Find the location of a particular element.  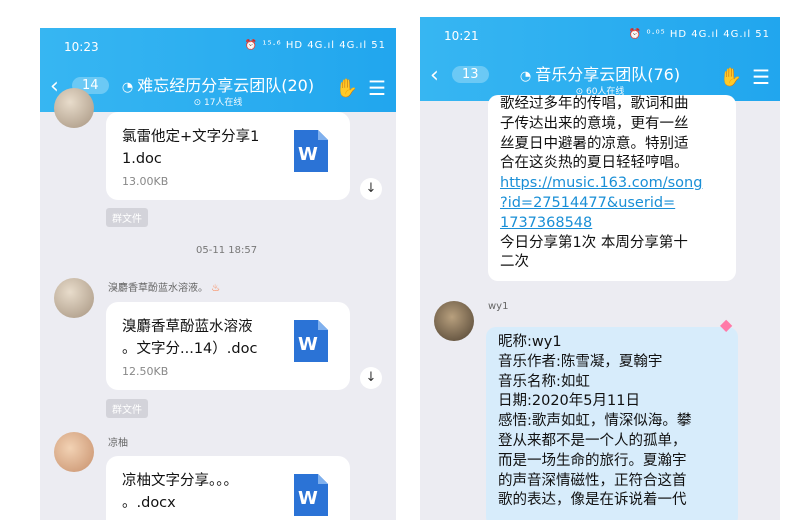

group-title: 音乐分享云团队(76) is located at coordinates (608, 74).